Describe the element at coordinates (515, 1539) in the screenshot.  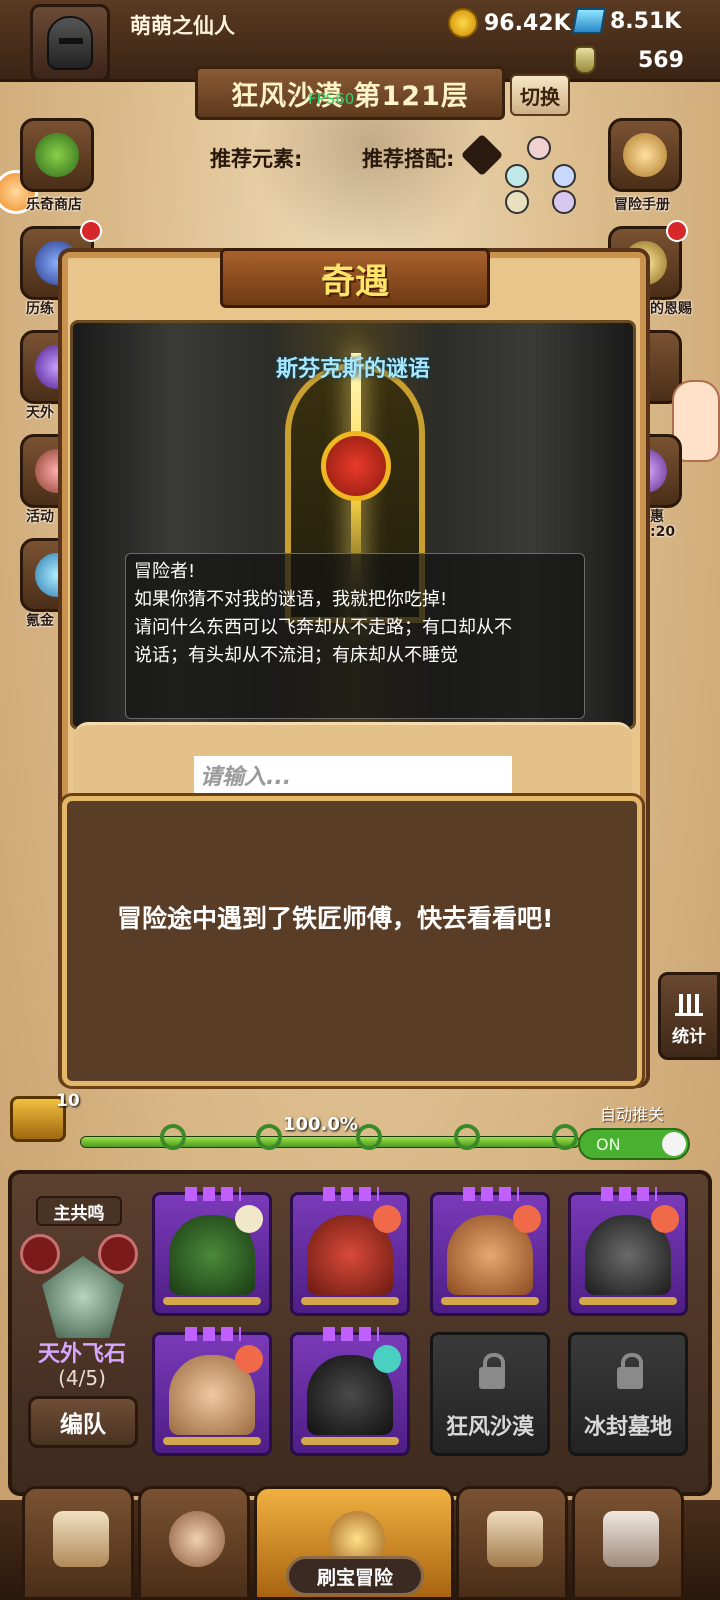
I see `backpack-icon` at that location.